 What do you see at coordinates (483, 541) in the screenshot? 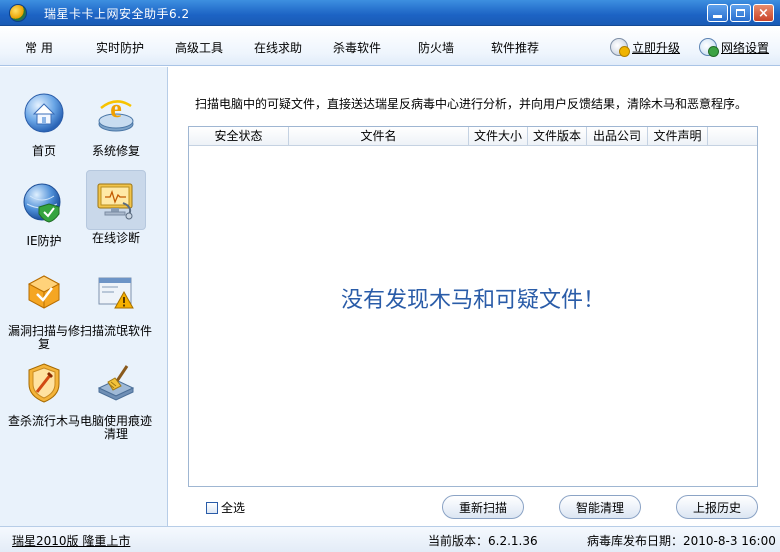
I see `current-version: 当前版本：6.2.1.36` at bounding box center [483, 541].